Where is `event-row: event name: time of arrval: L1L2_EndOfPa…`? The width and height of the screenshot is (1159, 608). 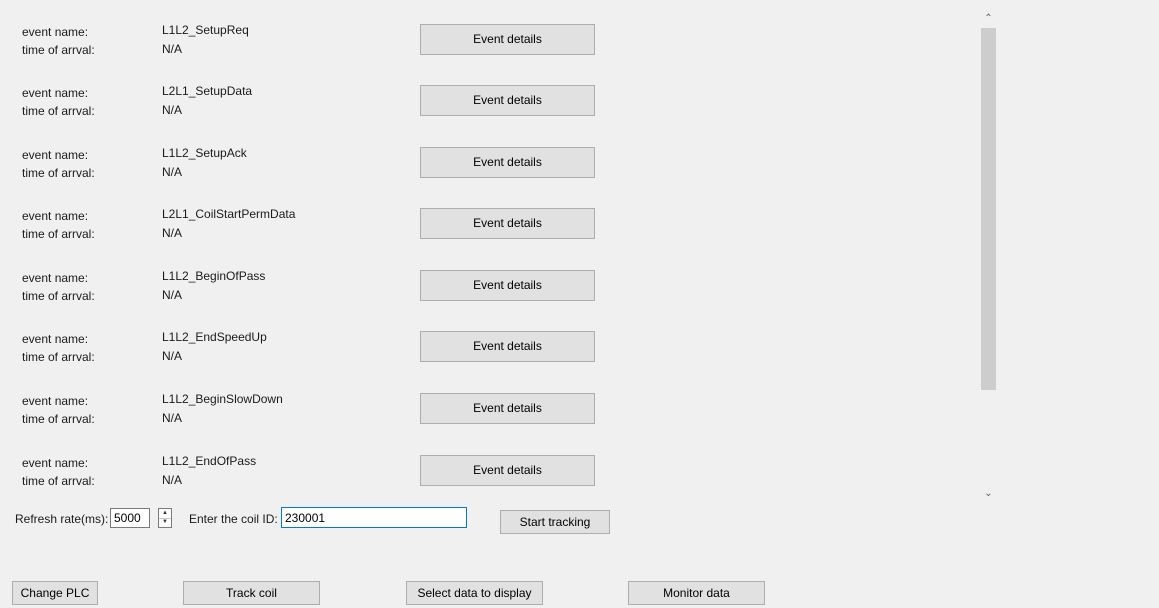 event-row: event name: time of arrval: L1L2_EndOfPa… is located at coordinates (495, 464).